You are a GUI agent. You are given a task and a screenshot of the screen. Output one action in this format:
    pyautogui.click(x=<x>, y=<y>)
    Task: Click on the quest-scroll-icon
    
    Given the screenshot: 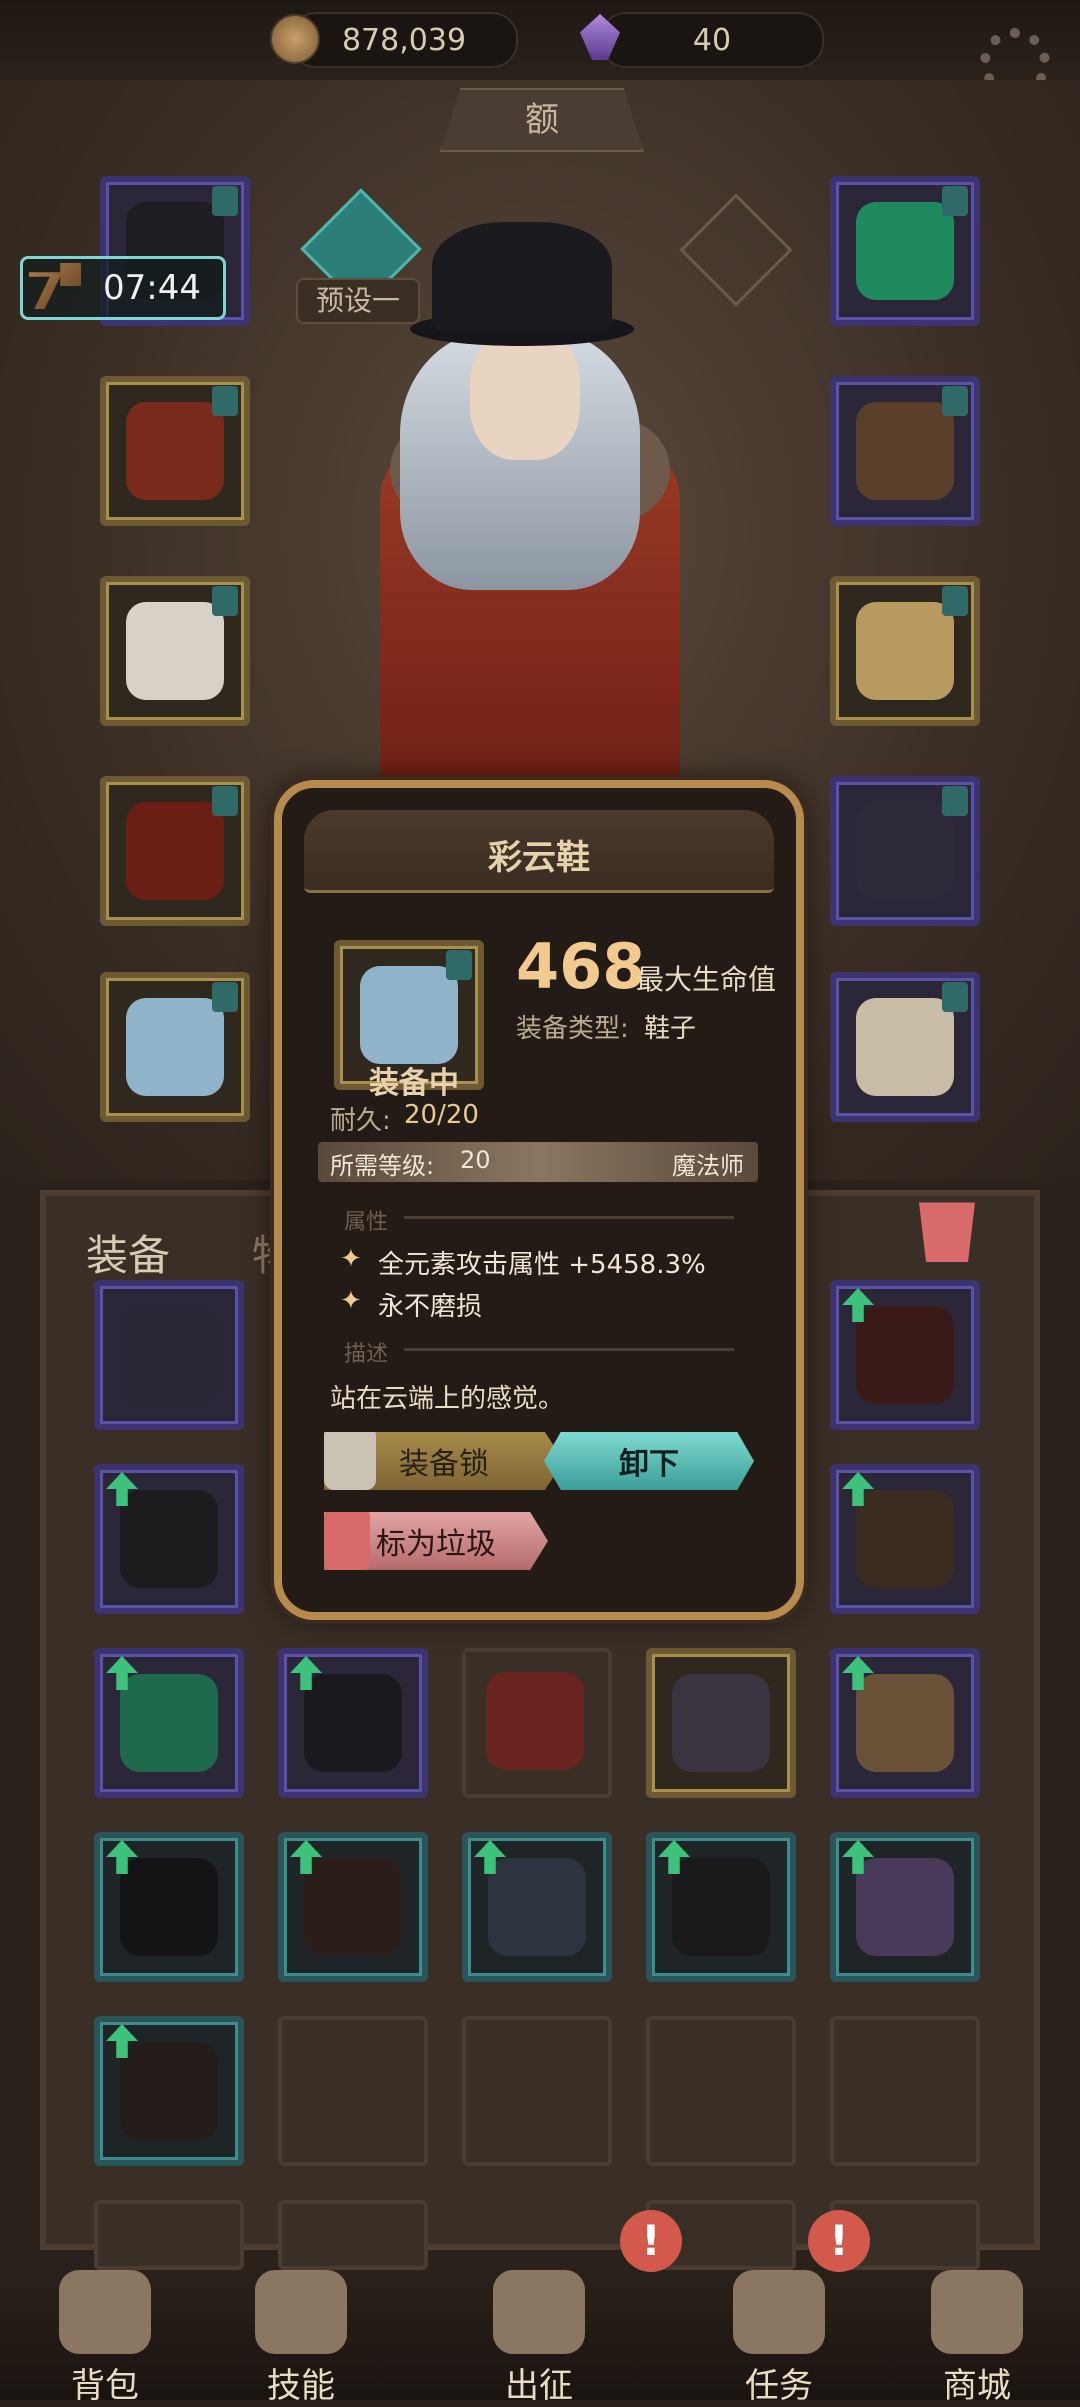 What is the action you would take?
    pyautogui.click(x=779, y=2312)
    